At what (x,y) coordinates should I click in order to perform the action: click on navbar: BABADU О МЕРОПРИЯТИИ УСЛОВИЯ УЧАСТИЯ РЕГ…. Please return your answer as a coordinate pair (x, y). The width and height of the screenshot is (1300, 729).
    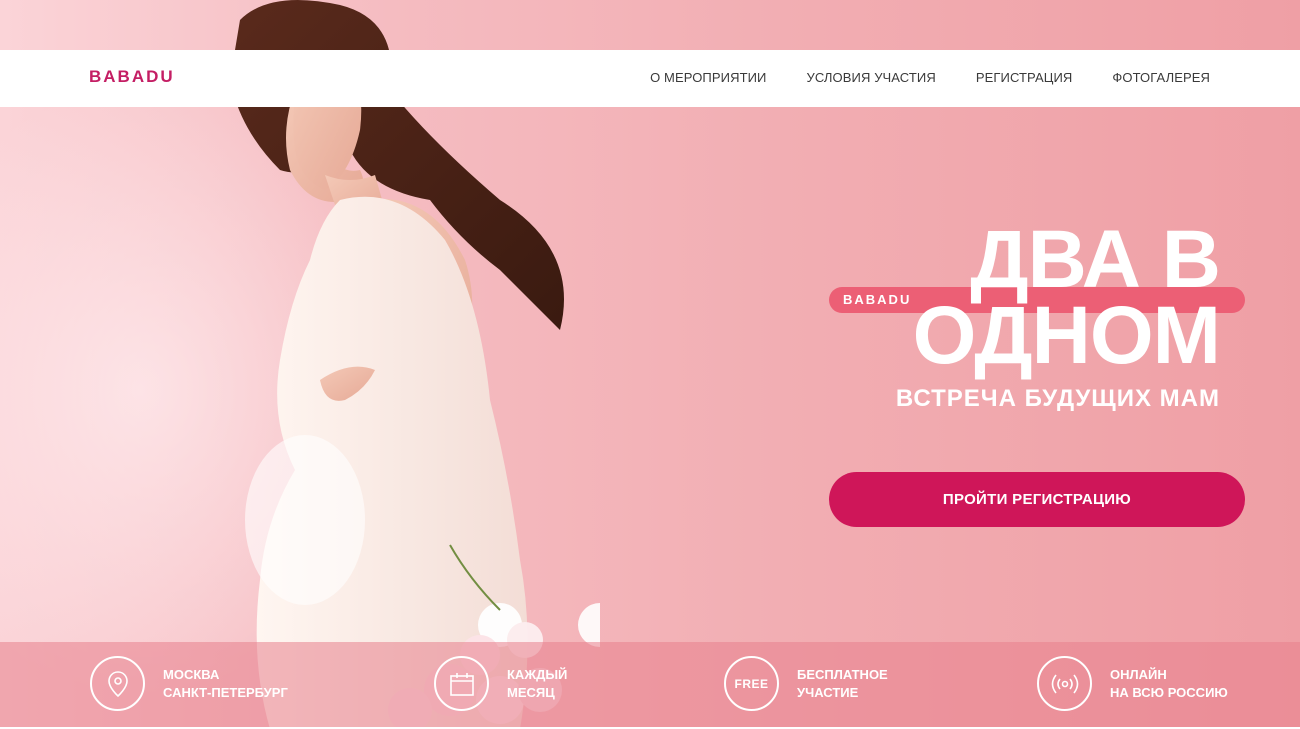
    Looking at the image, I should click on (650, 78).